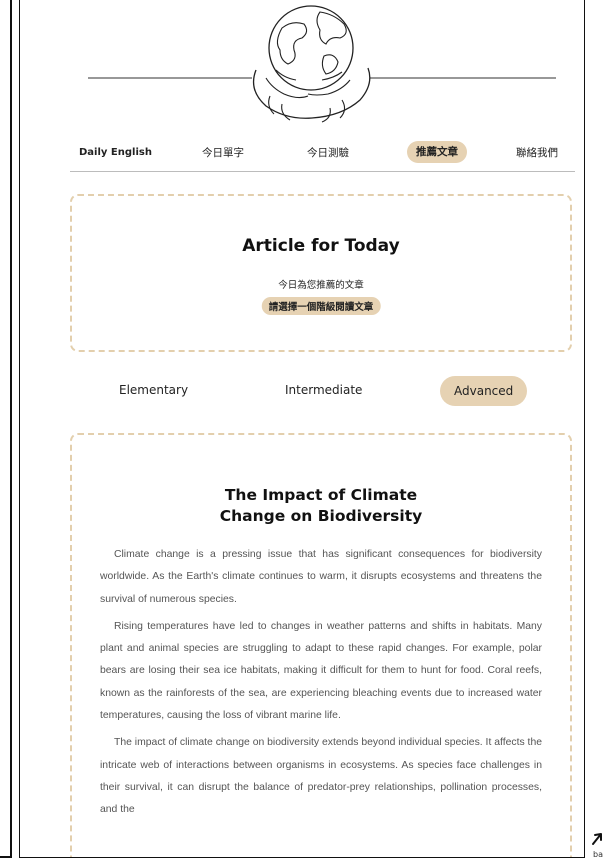 Image resolution: width=608 pixels, height=862 pixels. What do you see at coordinates (484, 391) in the screenshot?
I see `level-advanced-button: Advanced` at bounding box center [484, 391].